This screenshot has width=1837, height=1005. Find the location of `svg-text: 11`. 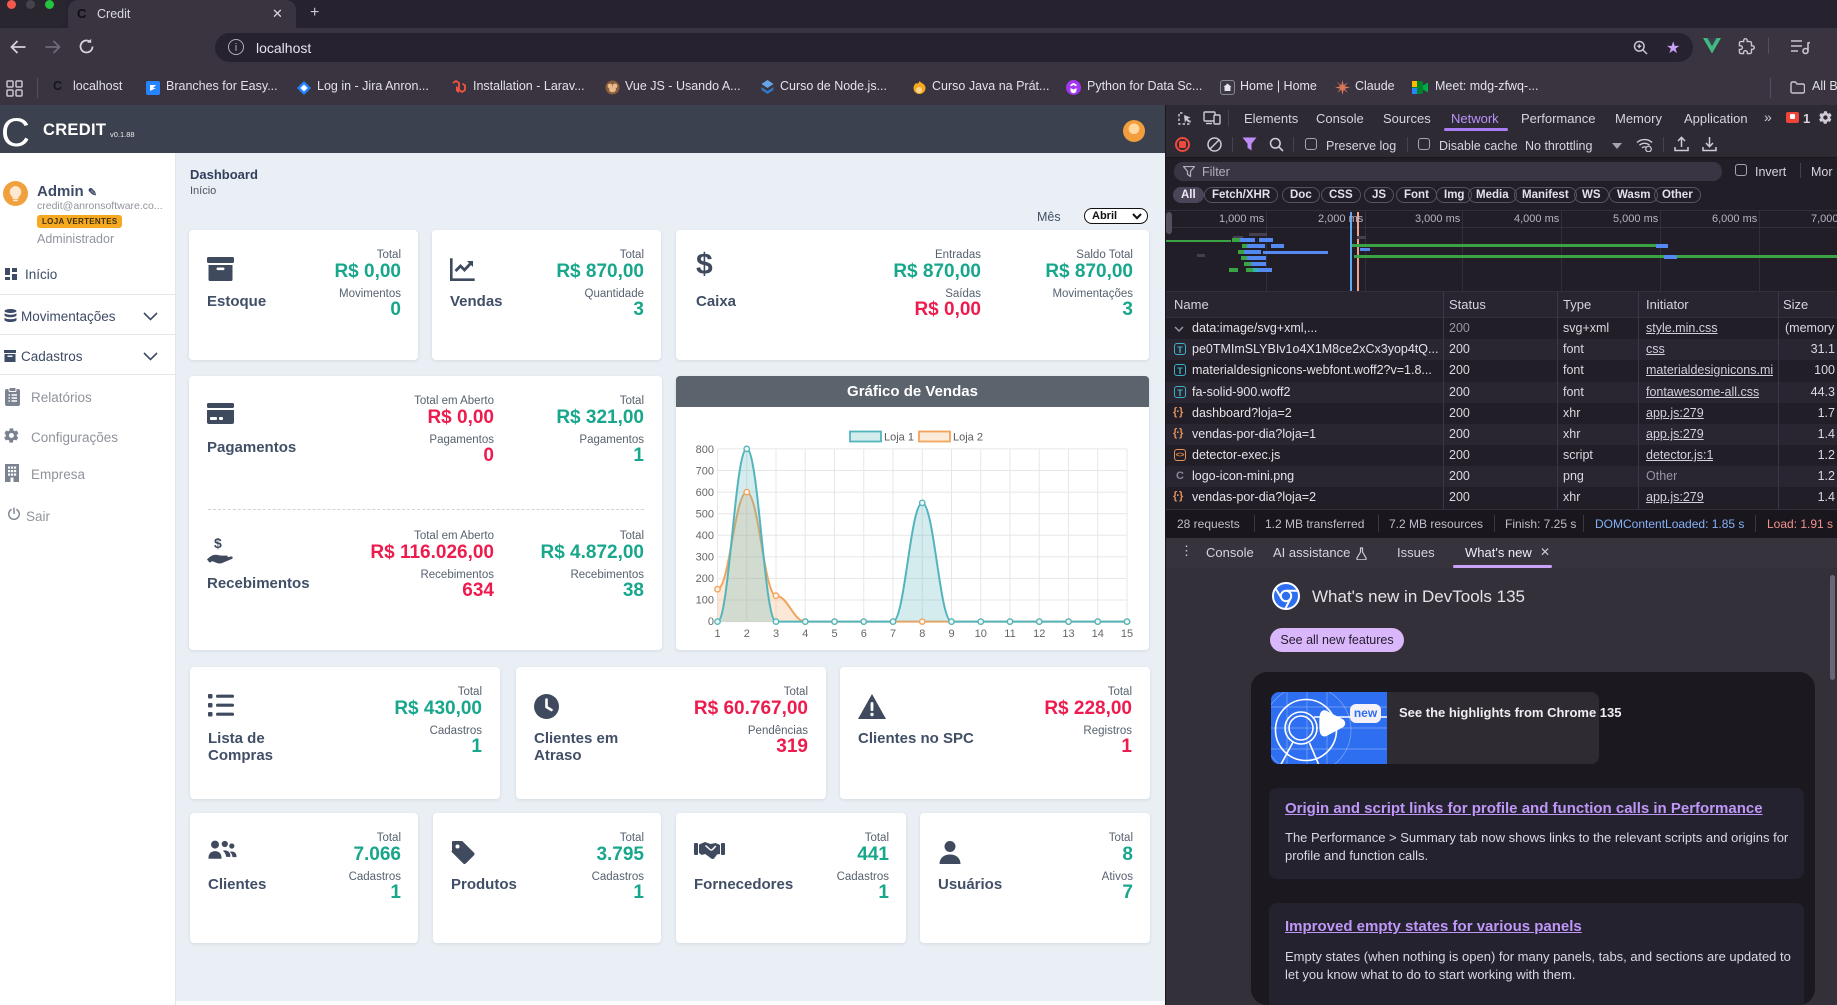

svg-text: 11 is located at coordinates (1009, 634).